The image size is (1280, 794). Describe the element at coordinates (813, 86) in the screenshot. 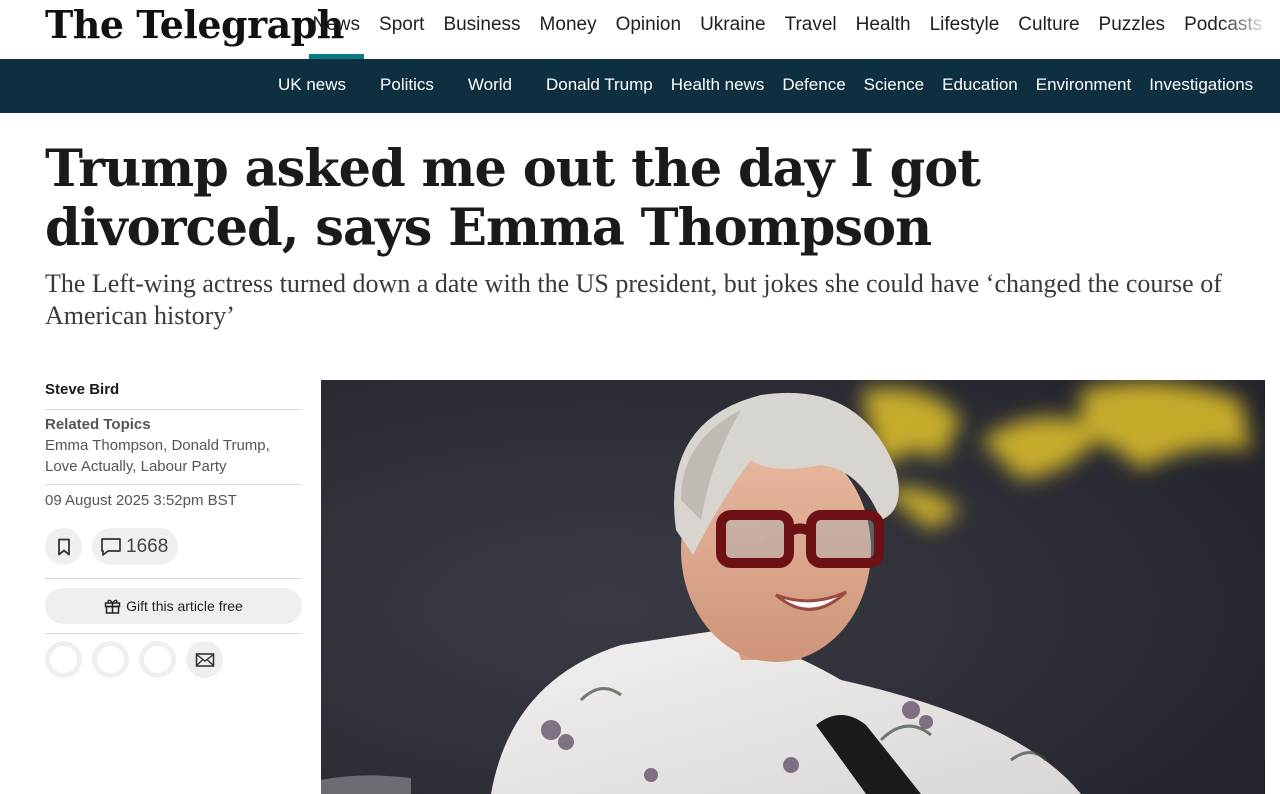

I see `subnav-defence: Defence` at that location.